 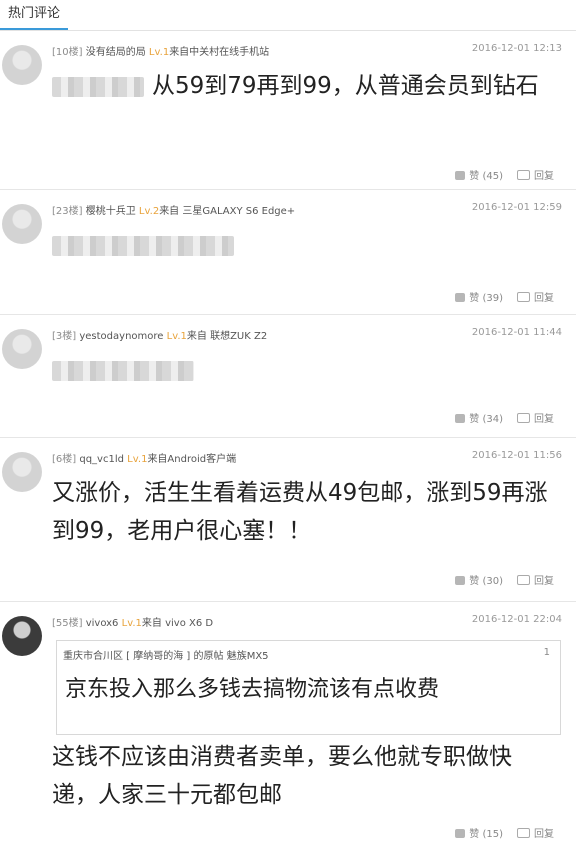 What do you see at coordinates (64, 336) in the screenshot?
I see `floor-number: [3楼]` at bounding box center [64, 336].